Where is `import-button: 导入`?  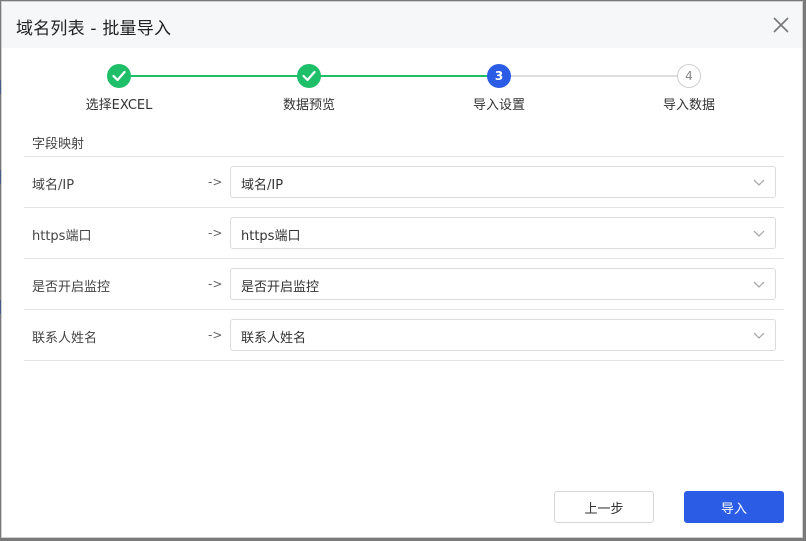
import-button: 导入 is located at coordinates (734, 507).